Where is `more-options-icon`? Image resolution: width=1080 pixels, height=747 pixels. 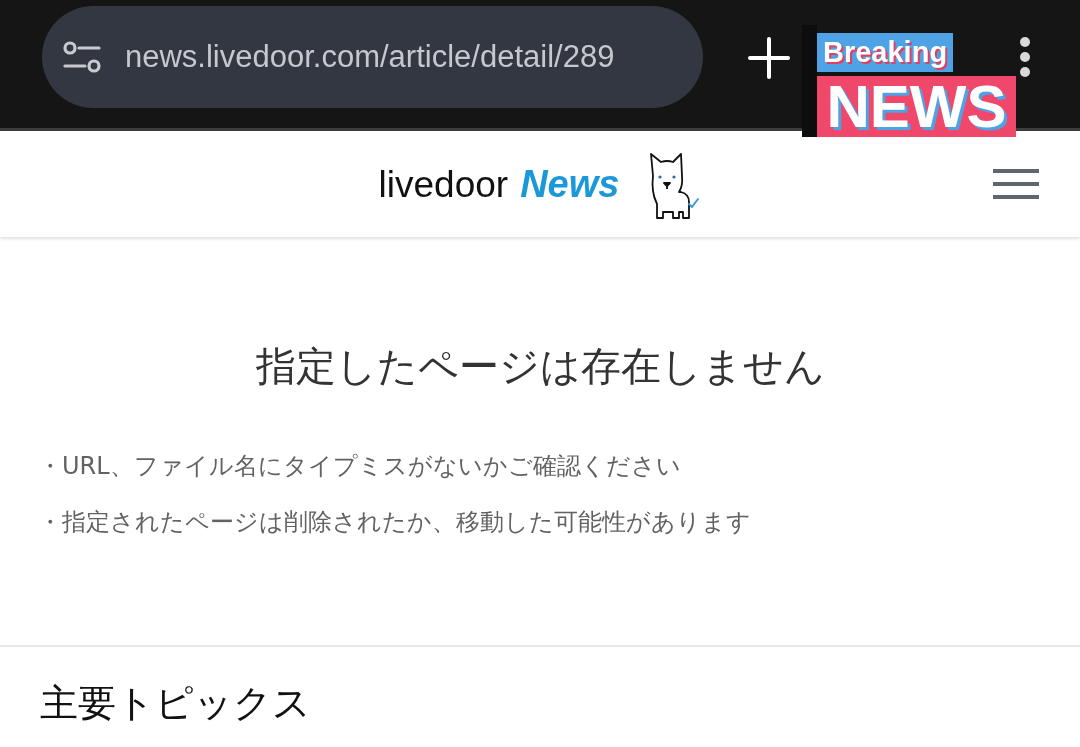 more-options-icon is located at coordinates (1025, 57).